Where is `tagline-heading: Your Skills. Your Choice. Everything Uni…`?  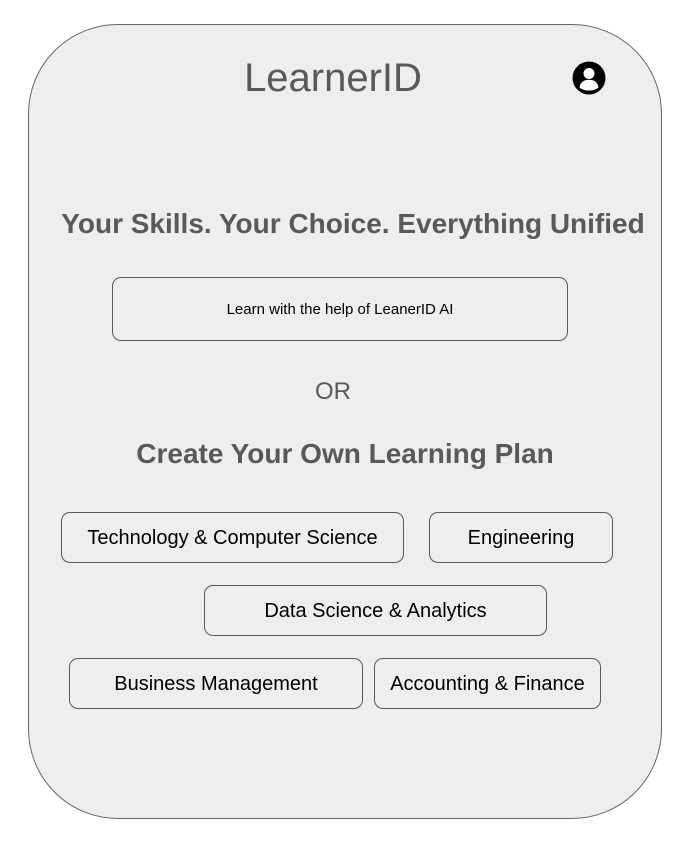
tagline-heading: Your Skills. Your Choice. Everything Uni… is located at coordinates (353, 223).